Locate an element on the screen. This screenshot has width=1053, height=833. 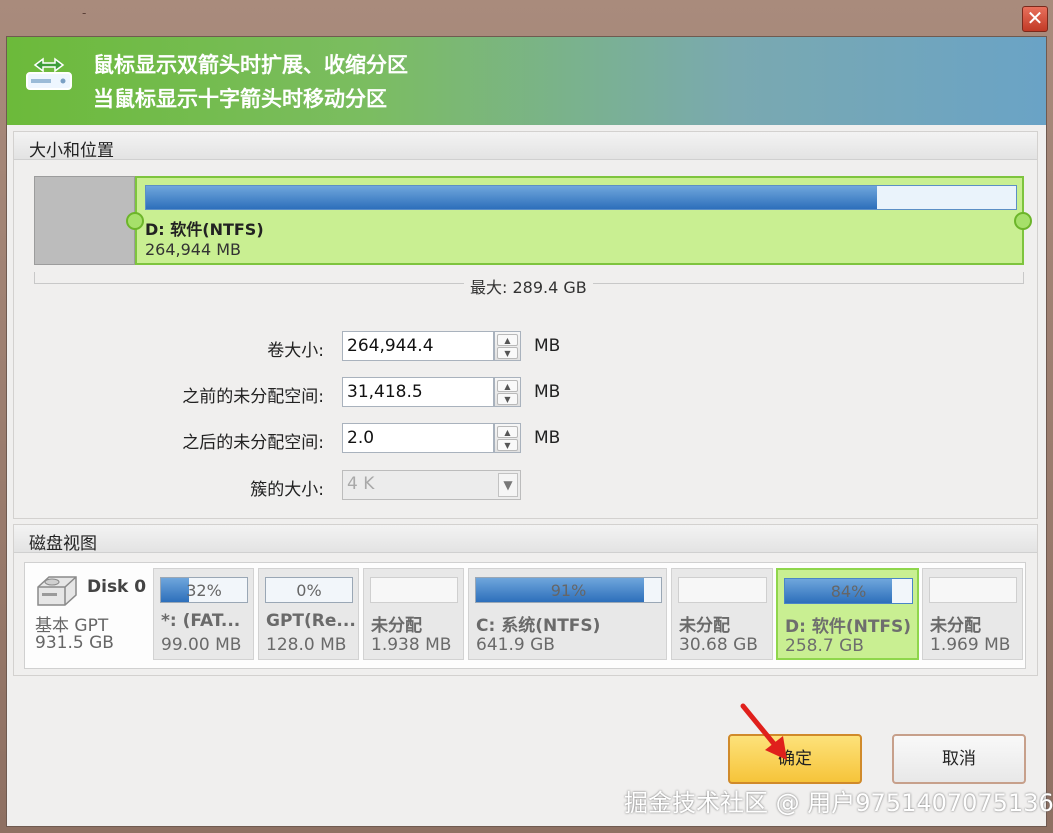
banner-hint-line-2: 当鼠标显示十字箭头时移动分区 is located at coordinates (240, 99).